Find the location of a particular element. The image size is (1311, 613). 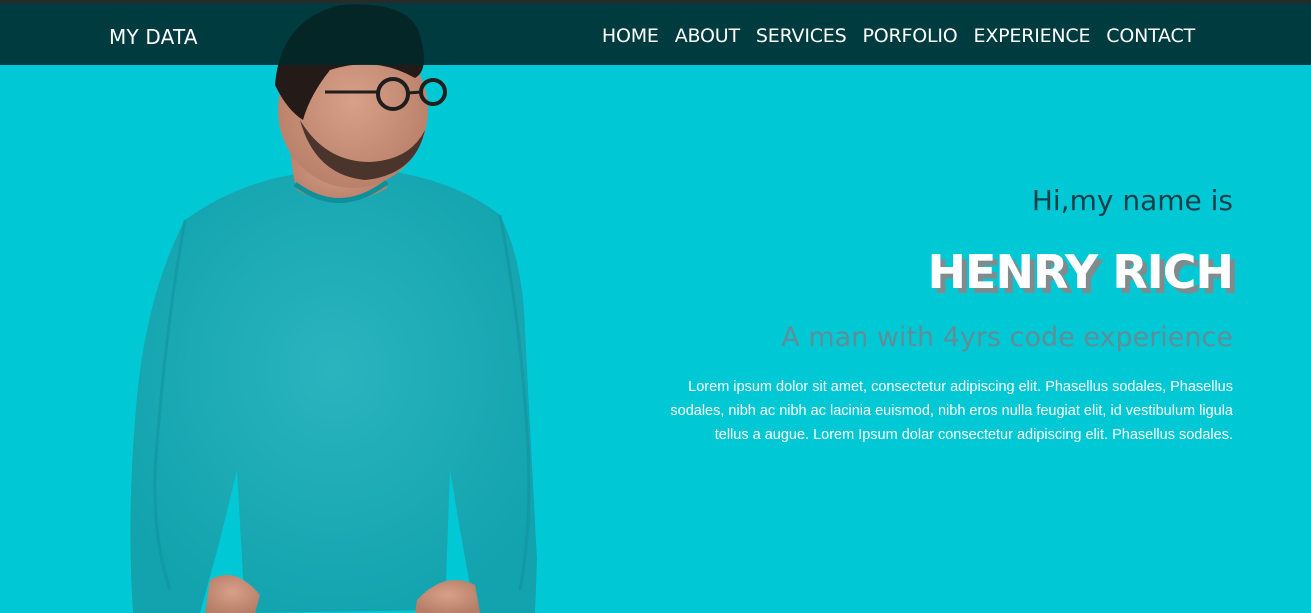

nav-services-link: SERVICES is located at coordinates (801, 36).